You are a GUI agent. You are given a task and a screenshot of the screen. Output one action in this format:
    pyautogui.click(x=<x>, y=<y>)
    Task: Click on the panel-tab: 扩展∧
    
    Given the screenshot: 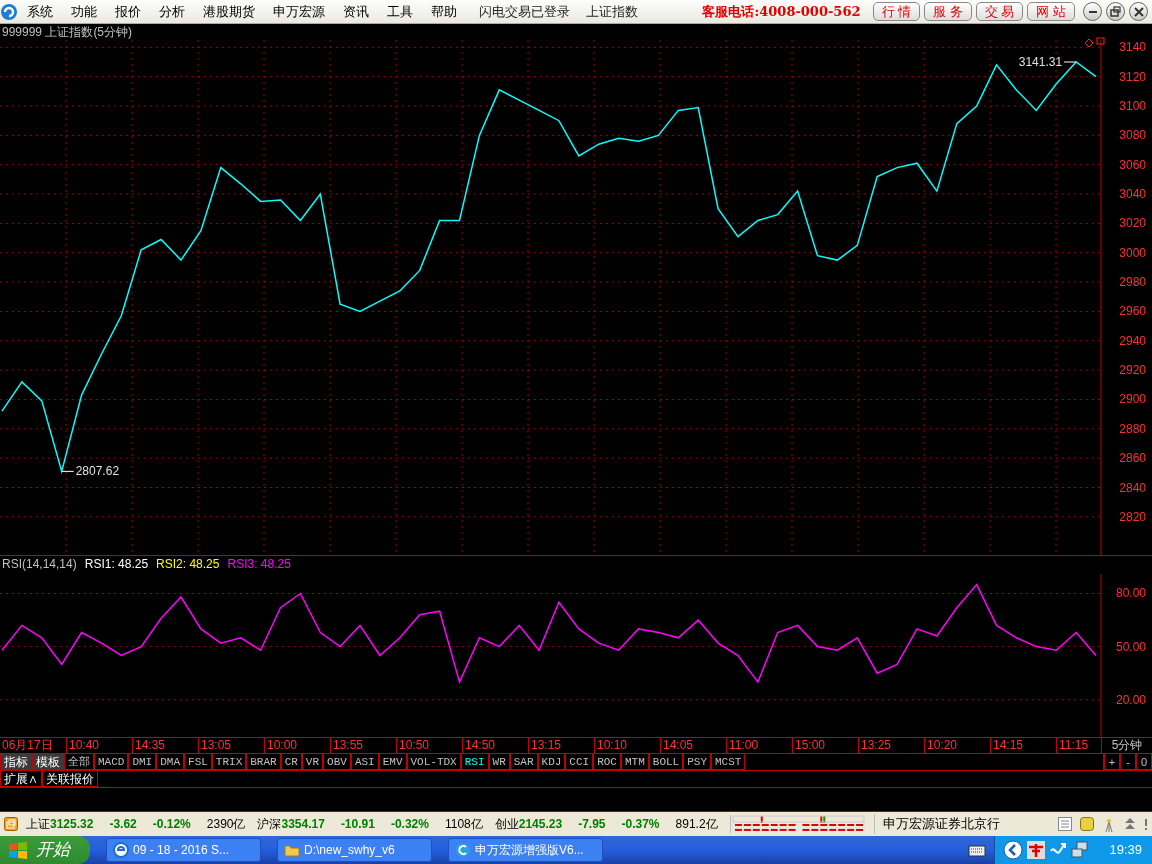 What is the action you would take?
    pyautogui.click(x=21, y=779)
    